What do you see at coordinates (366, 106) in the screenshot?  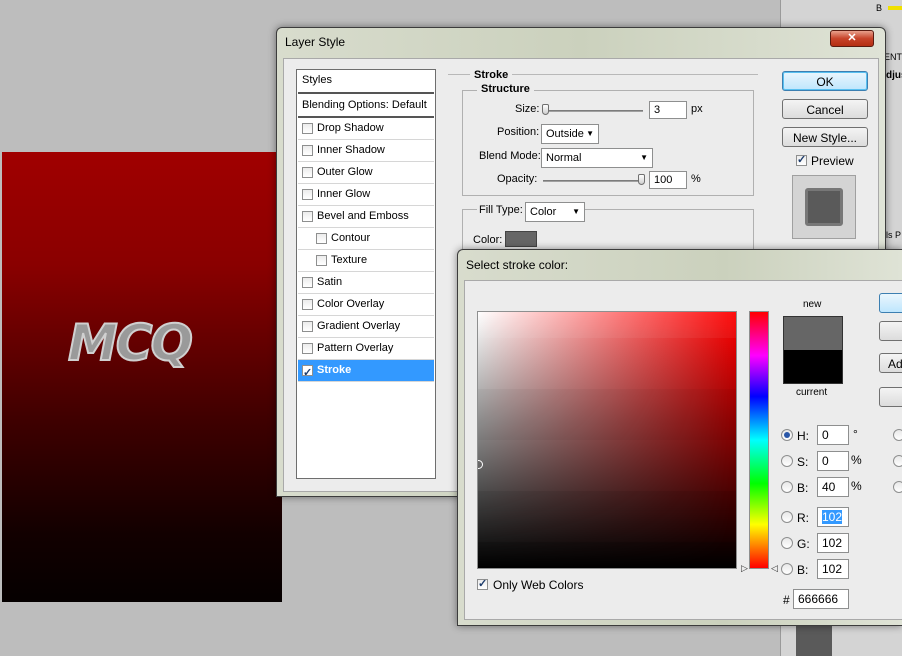 I see `blending-options: Blending Options: Default` at bounding box center [366, 106].